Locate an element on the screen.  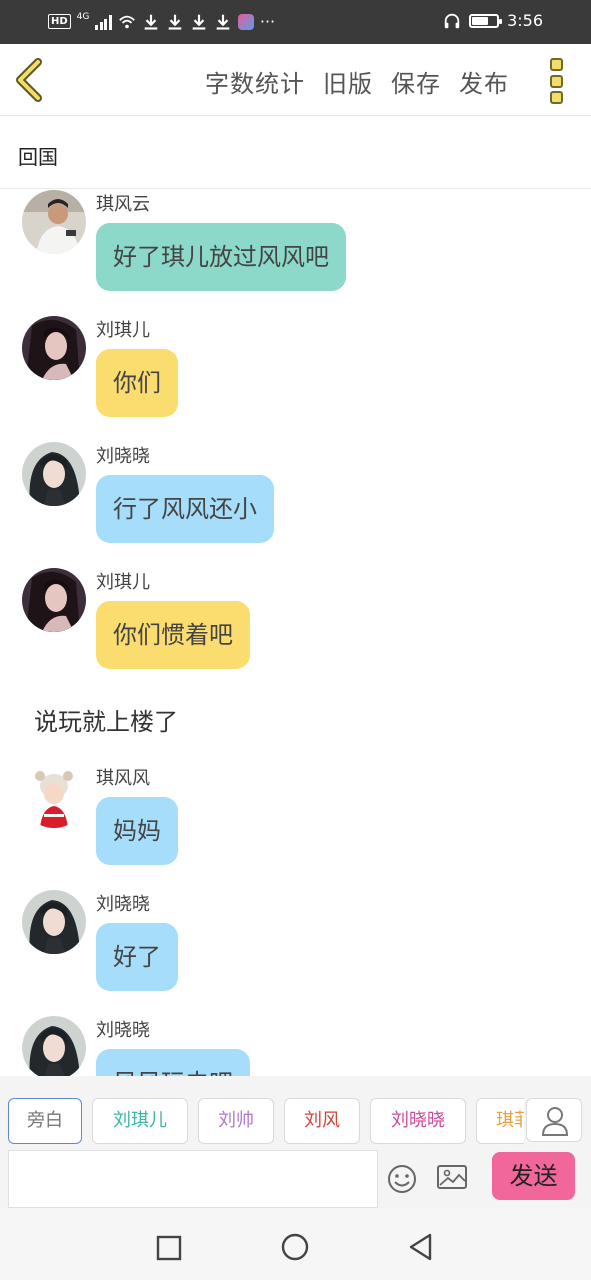
role-chip: 刘晓晓 is located at coordinates (418, 1121).